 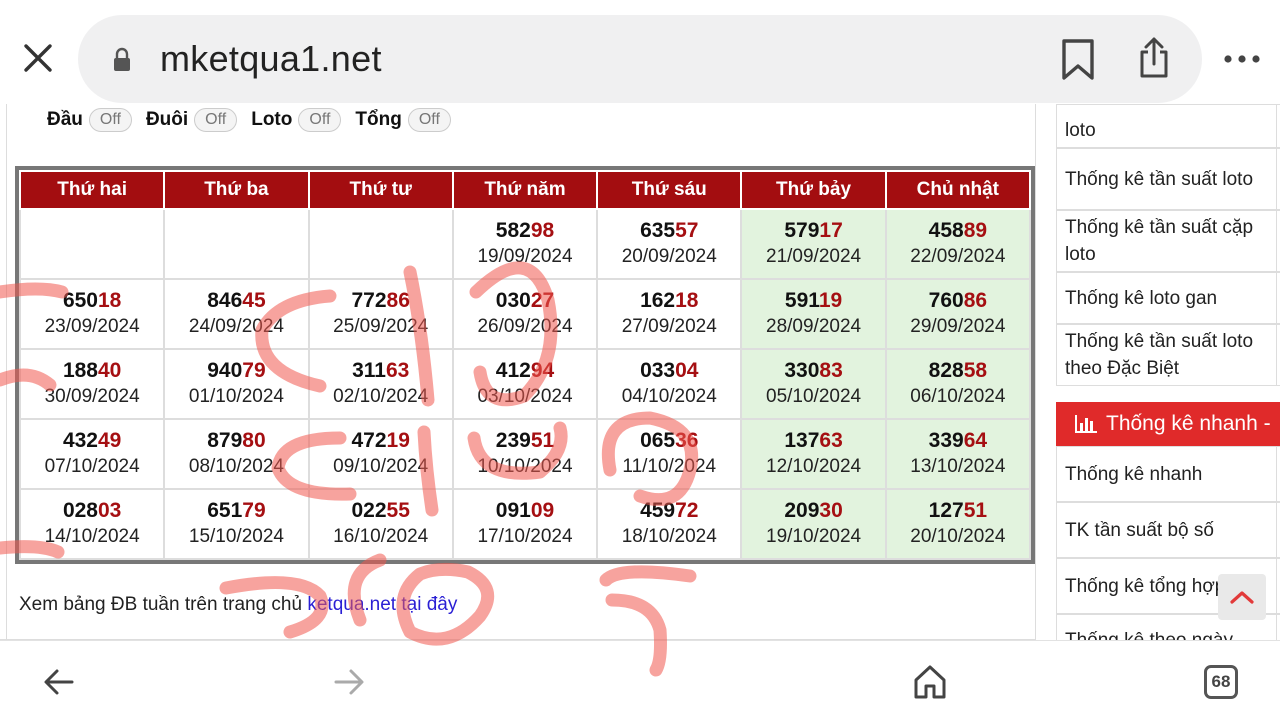 What do you see at coordinates (59, 682) in the screenshot?
I see `back-arrow-icon` at bounding box center [59, 682].